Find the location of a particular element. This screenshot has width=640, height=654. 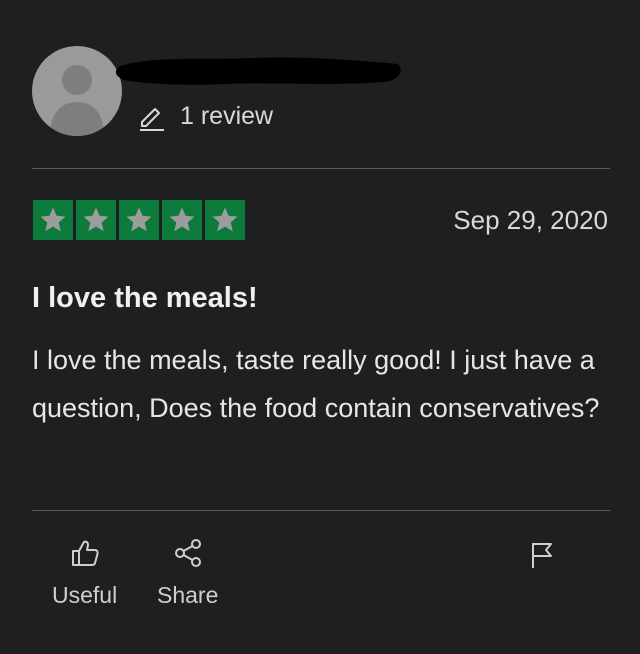

review-date: Sep 29, 2020 is located at coordinates (530, 220).